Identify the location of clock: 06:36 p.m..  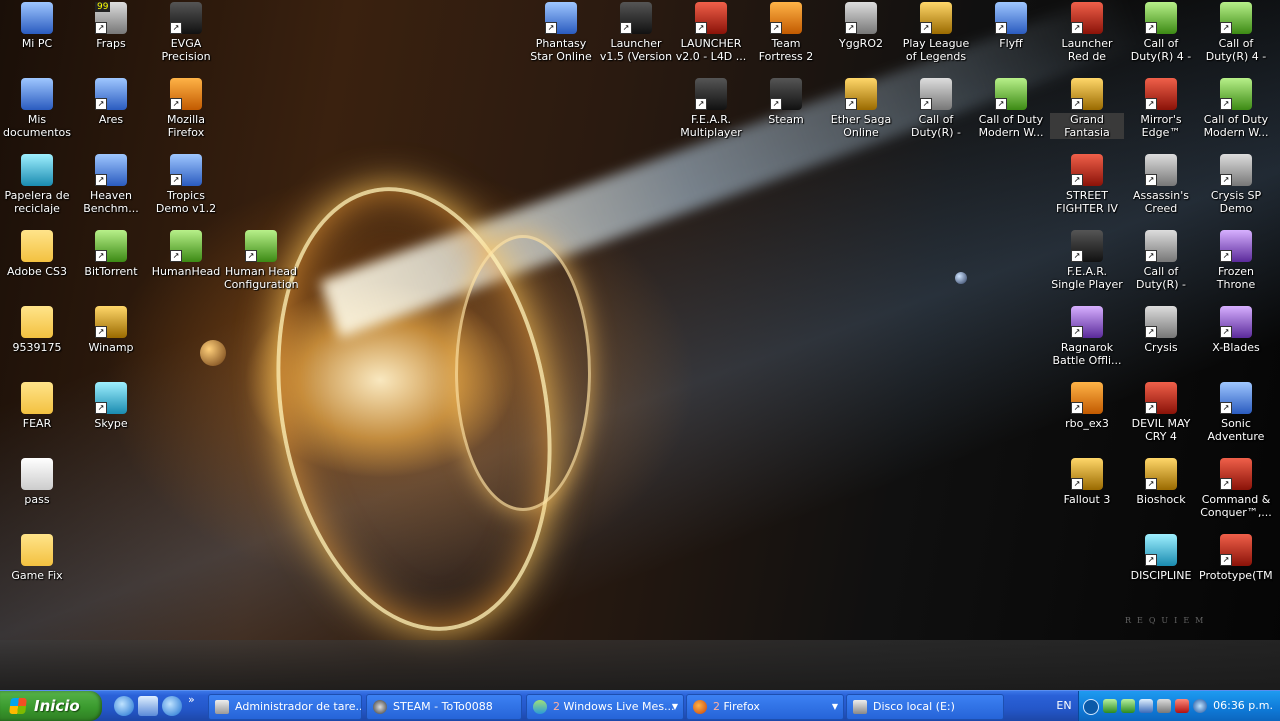
(1243, 706).